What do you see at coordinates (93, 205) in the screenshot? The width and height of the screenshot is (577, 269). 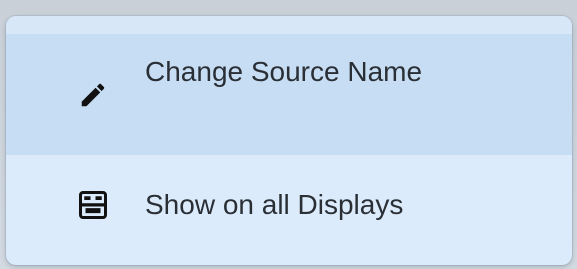 I see `displays-icon` at bounding box center [93, 205].